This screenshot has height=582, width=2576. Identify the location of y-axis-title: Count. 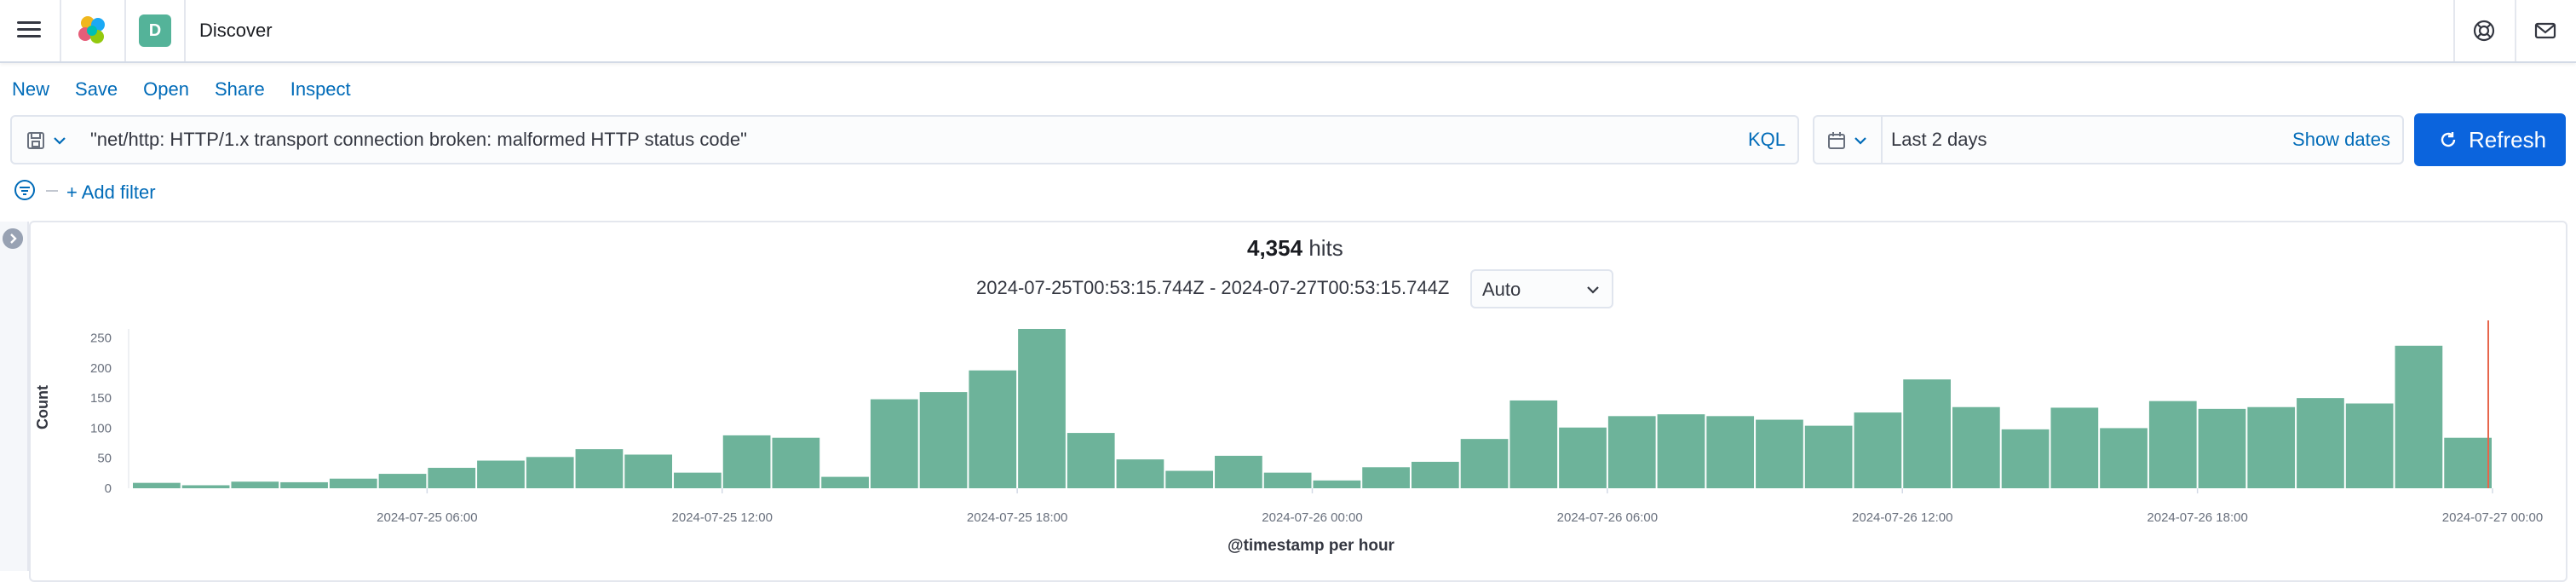
(43, 407).